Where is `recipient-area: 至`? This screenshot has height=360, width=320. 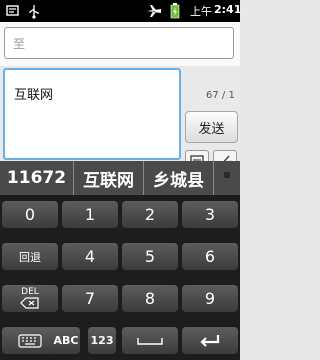 recipient-area: 至 is located at coordinates (120, 44).